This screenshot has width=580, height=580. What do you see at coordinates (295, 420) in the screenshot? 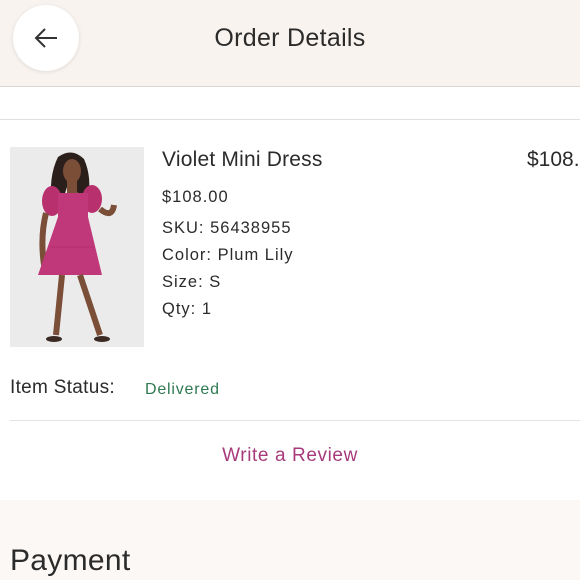
I see `divider` at bounding box center [295, 420].